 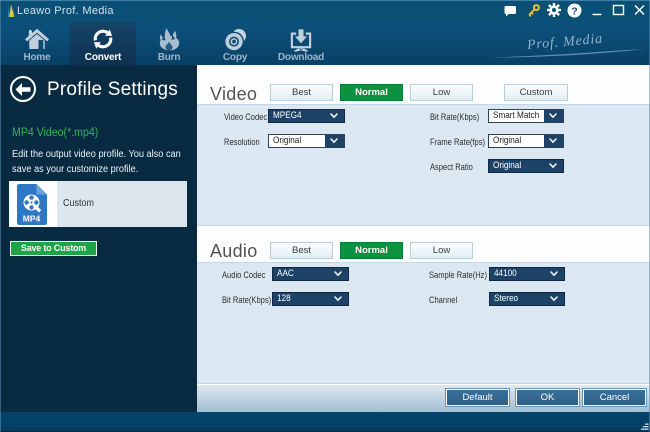 What do you see at coordinates (32, 219) in the screenshot?
I see `svg-text: MP4` at bounding box center [32, 219].